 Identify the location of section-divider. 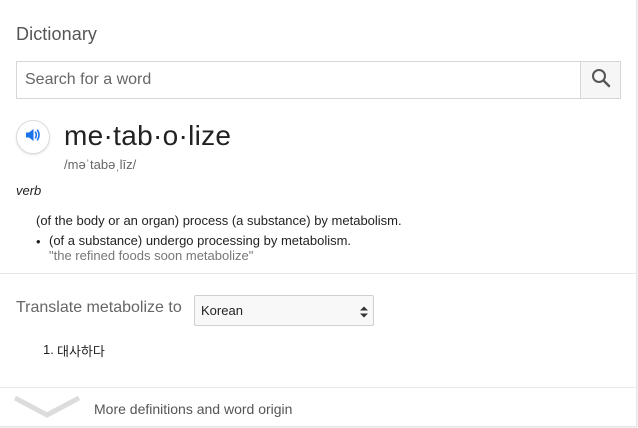
(318, 273).